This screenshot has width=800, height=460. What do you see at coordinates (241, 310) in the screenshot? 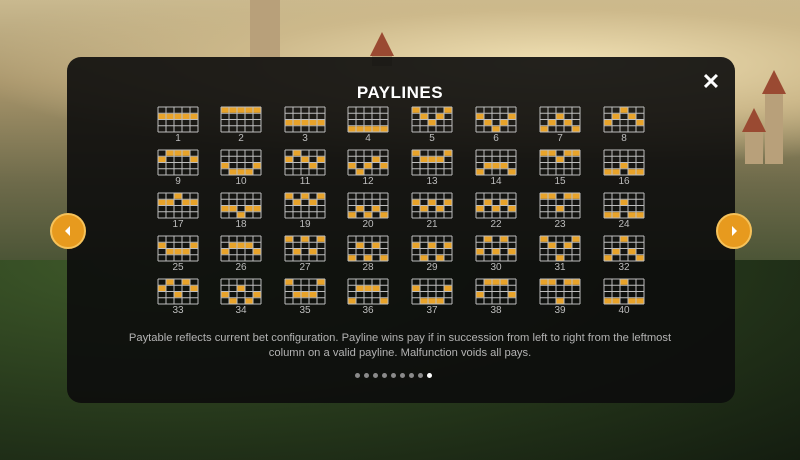
I see `payline-number: 34` at bounding box center [241, 310].